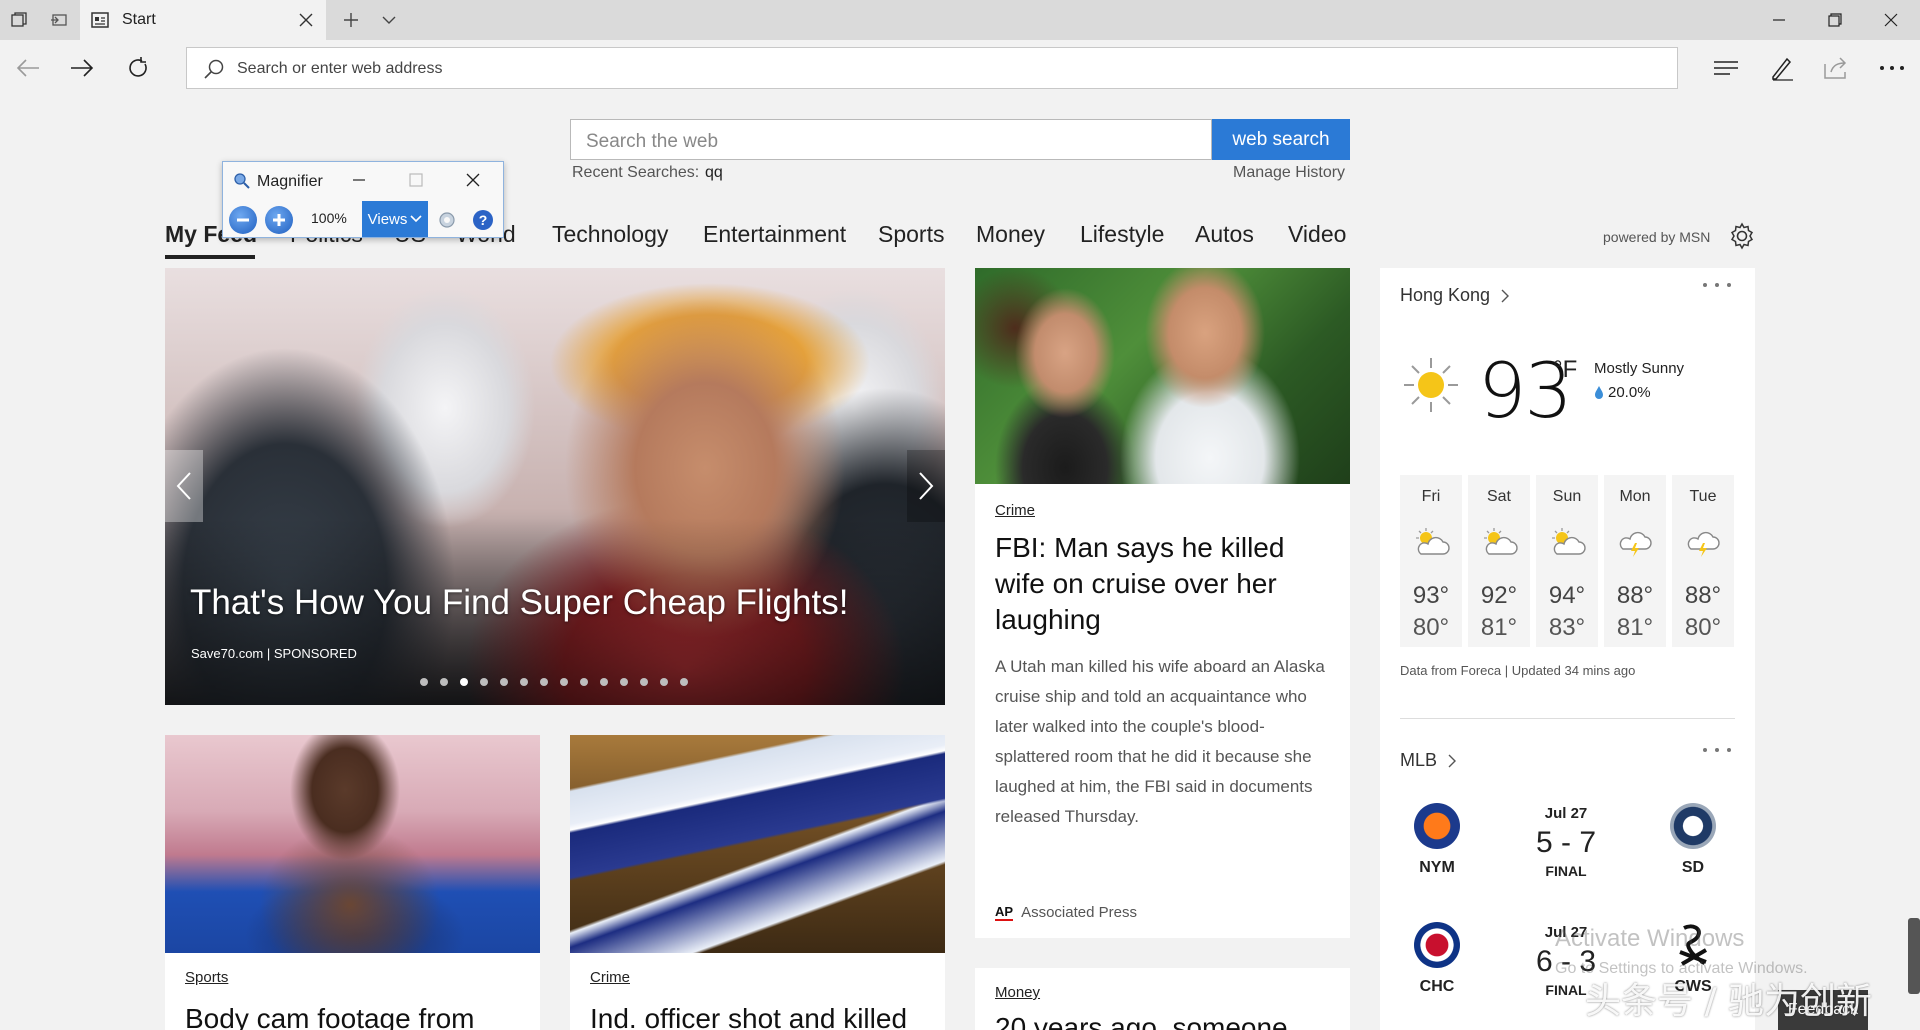 The image size is (1920, 1030). Describe the element at coordinates (1717, 285) in the screenshot. I see `weather-more-icon` at that location.